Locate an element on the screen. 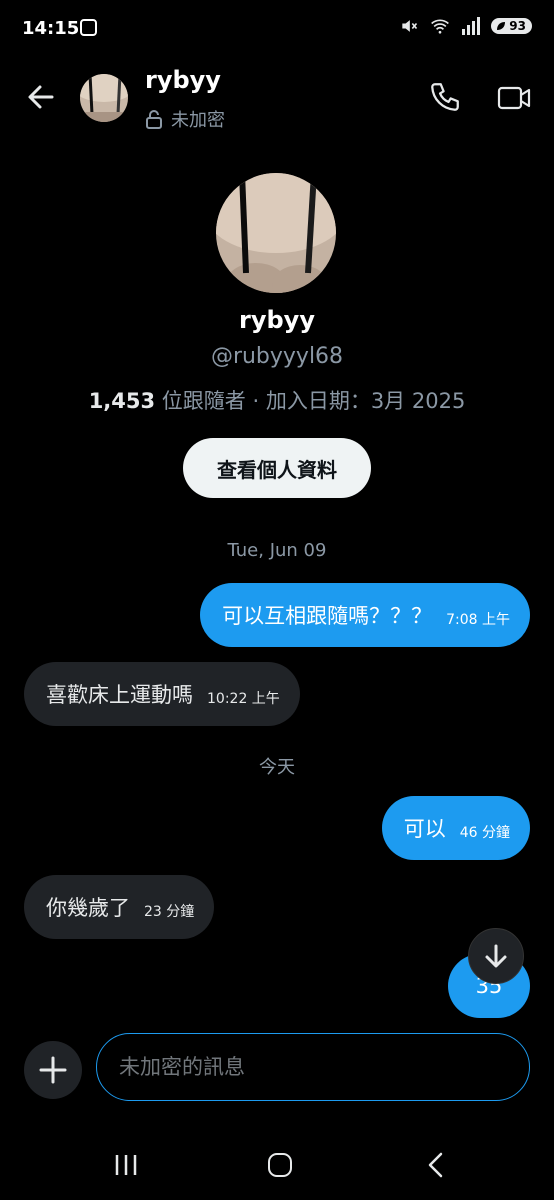 The width and height of the screenshot is (554, 1200). message-text: 可以互相跟隨嗎？？？ is located at coordinates (327, 616).